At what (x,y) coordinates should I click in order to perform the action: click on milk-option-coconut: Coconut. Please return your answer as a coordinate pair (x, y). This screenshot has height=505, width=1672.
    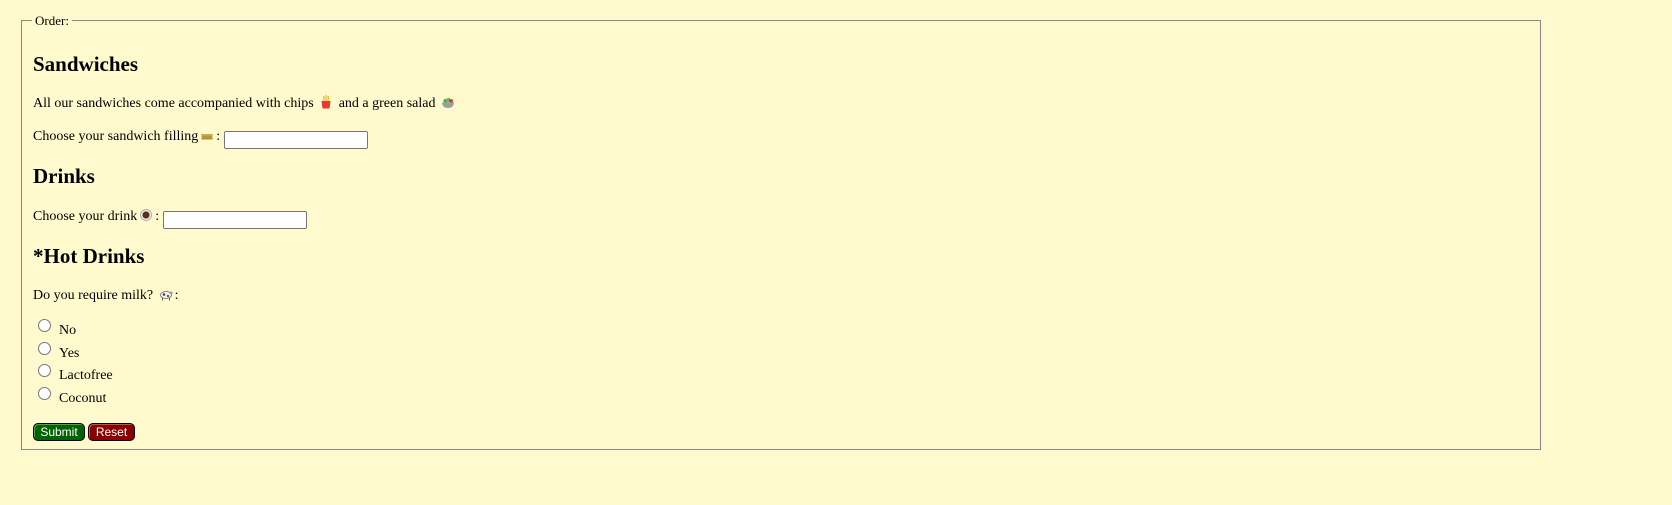
    Looking at the image, I should click on (72, 396).